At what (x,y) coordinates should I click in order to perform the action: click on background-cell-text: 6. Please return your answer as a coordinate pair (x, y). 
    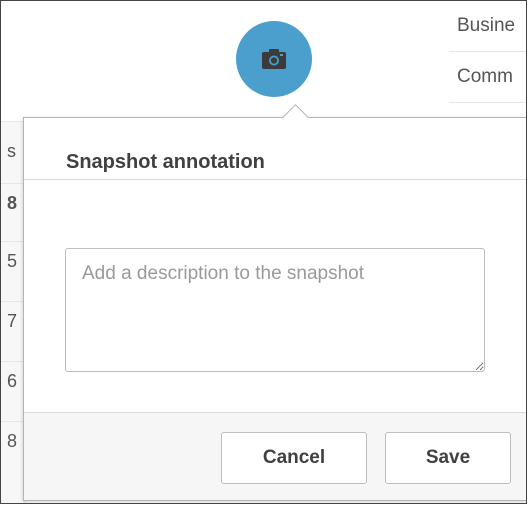
    Looking at the image, I should click on (12, 381).